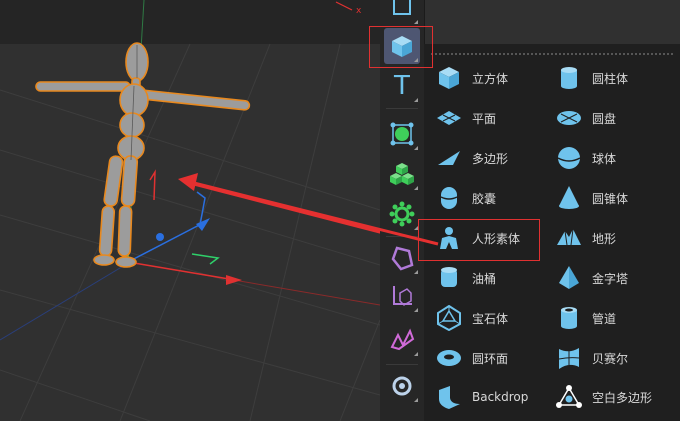 This screenshot has width=680, height=421. Describe the element at coordinates (484, 278) in the screenshot. I see `menu-item-label: 油桶` at that location.